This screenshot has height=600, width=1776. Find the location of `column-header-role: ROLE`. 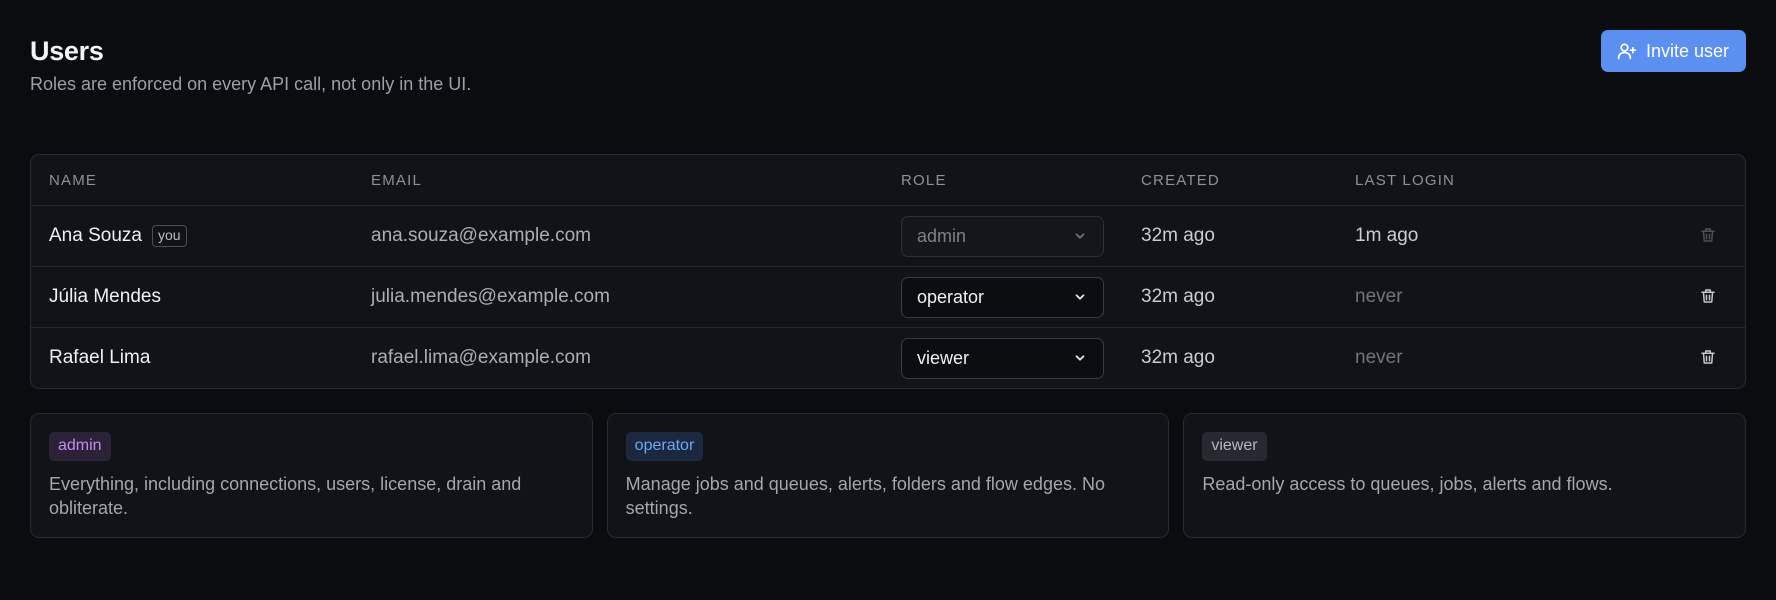

column-header-role: ROLE is located at coordinates (924, 180).